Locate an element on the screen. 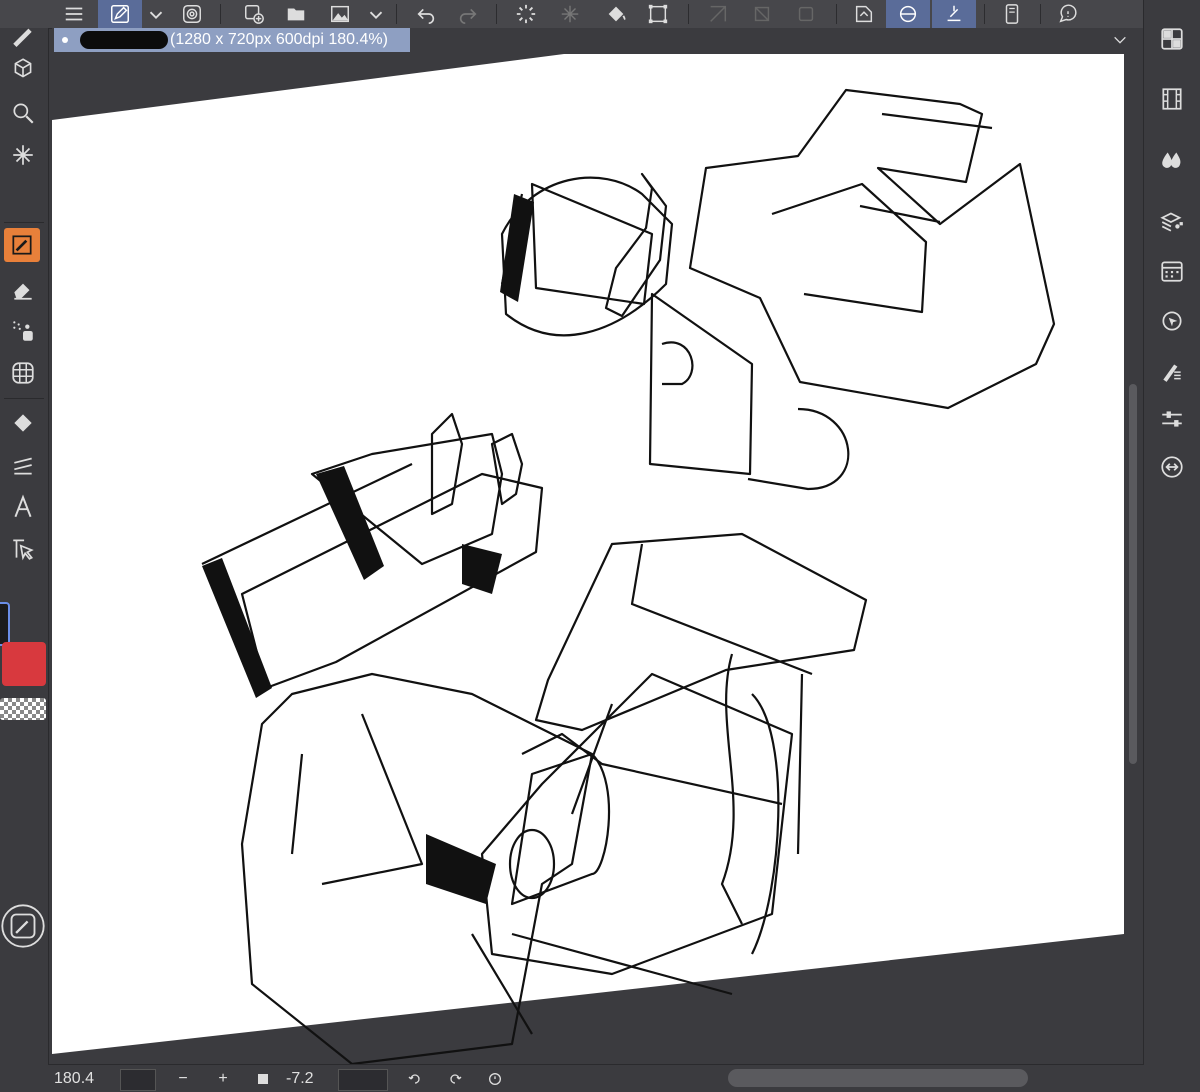  rotation-slider-field is located at coordinates (363, 1080).